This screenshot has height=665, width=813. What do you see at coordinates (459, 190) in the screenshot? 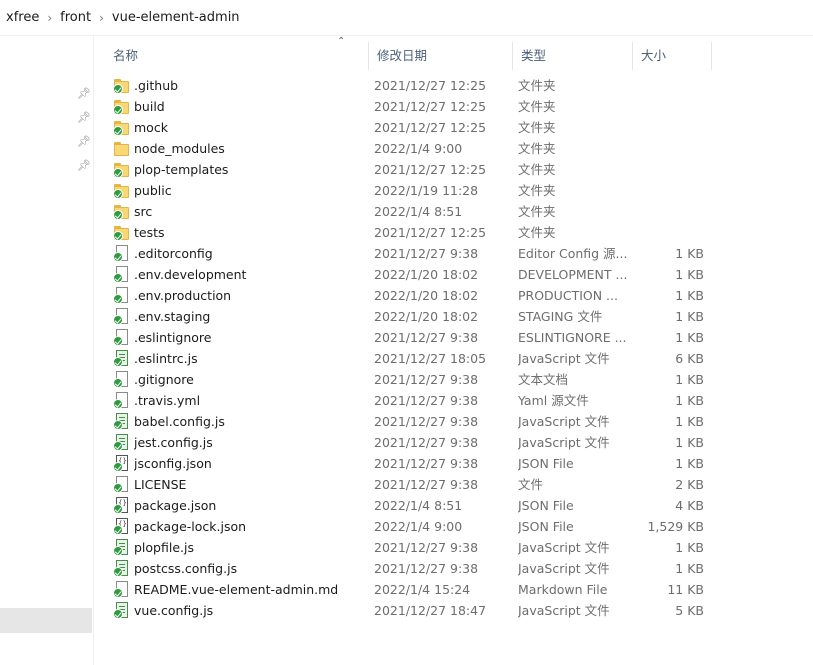
I see `file-row: public 2022/1/19 11:28 文件夹` at bounding box center [459, 190].